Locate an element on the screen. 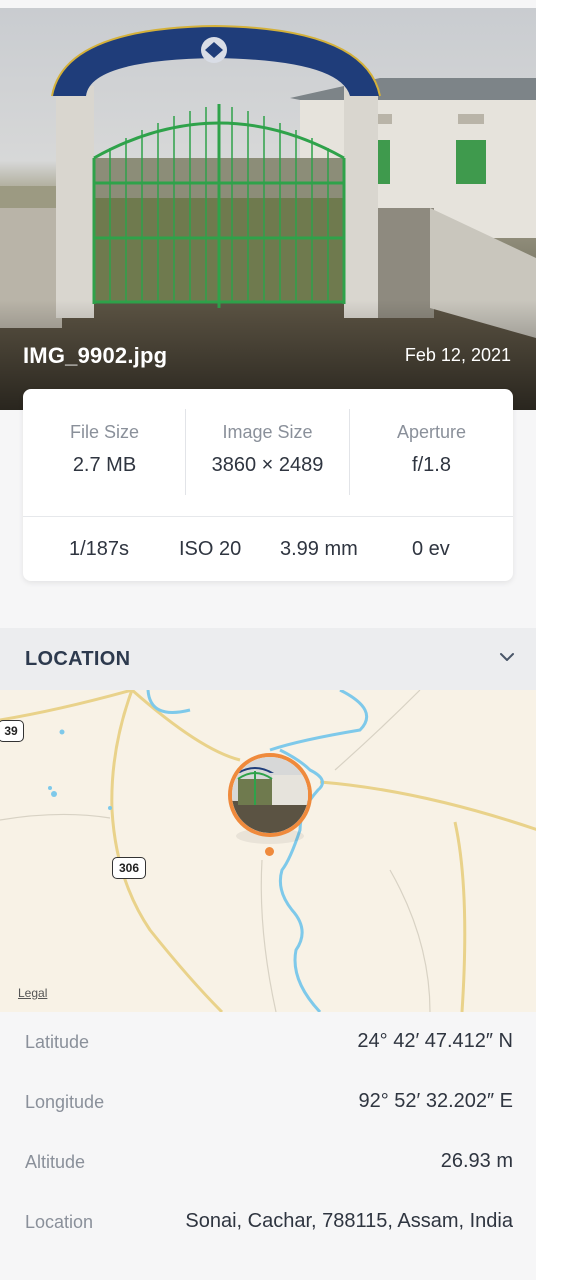  exposure-value: 0 ev is located at coordinates (431, 549).